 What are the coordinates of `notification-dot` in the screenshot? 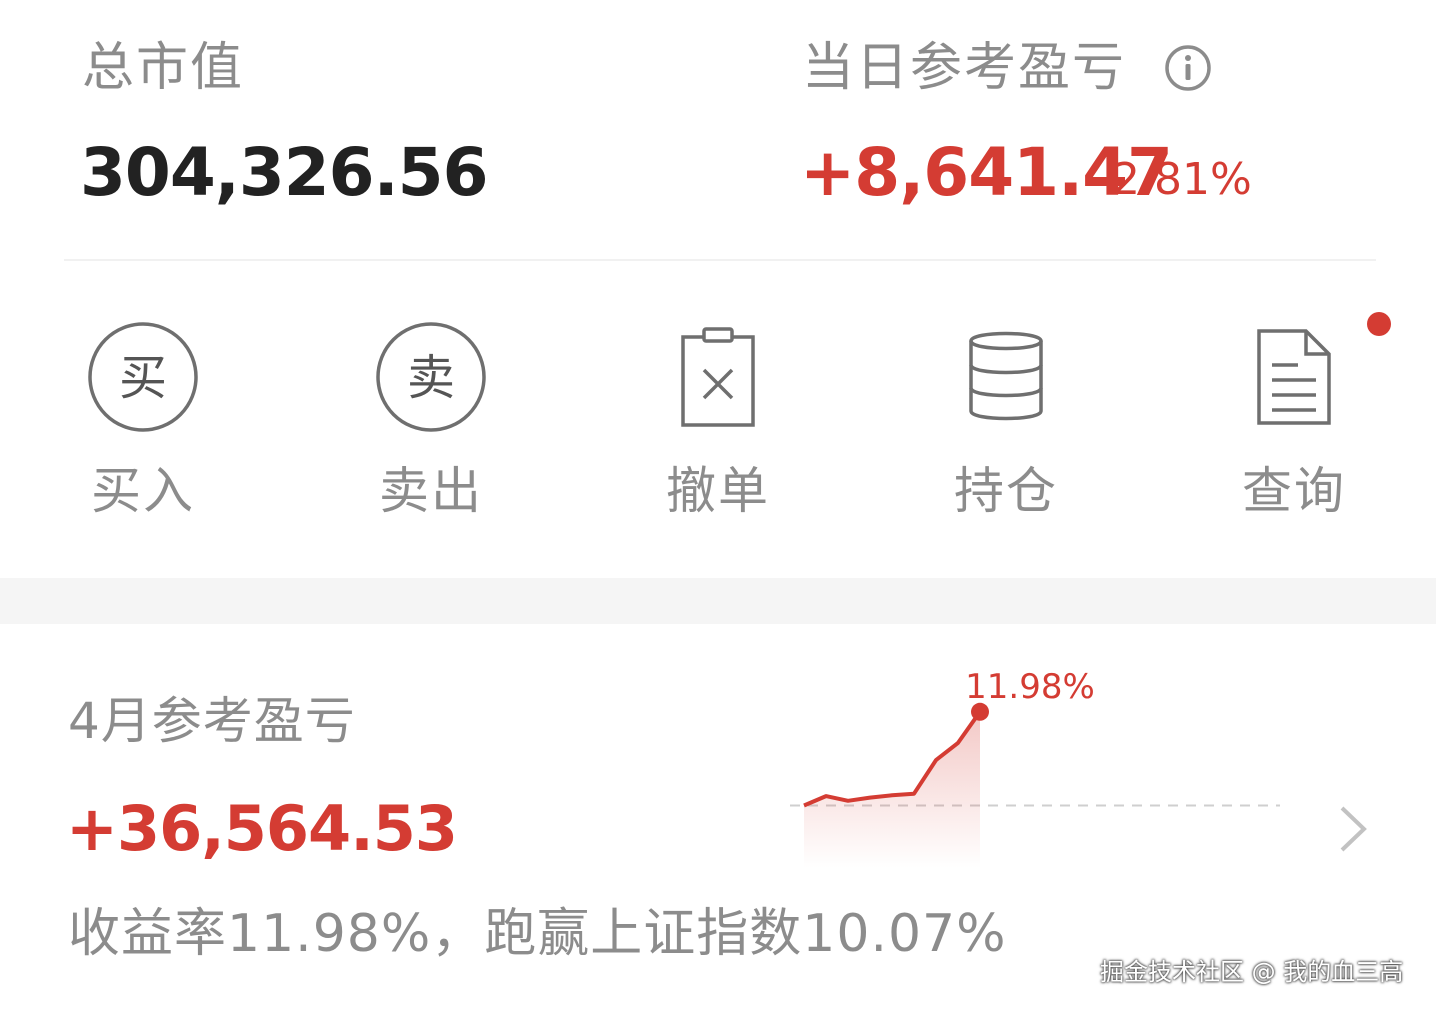 It's located at (1379, 324).